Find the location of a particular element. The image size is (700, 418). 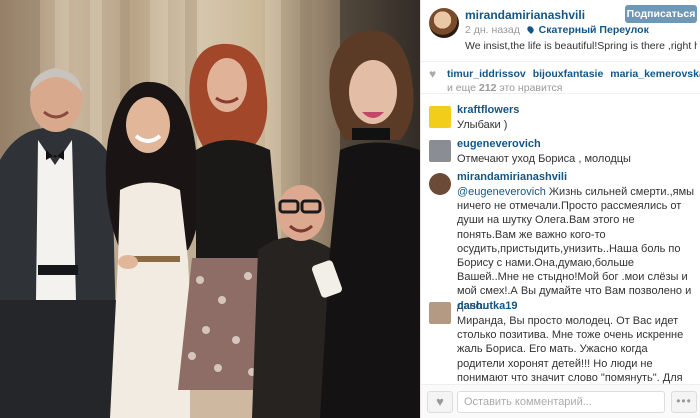

comment-footer: ♥ ••• is located at coordinates (560, 401).